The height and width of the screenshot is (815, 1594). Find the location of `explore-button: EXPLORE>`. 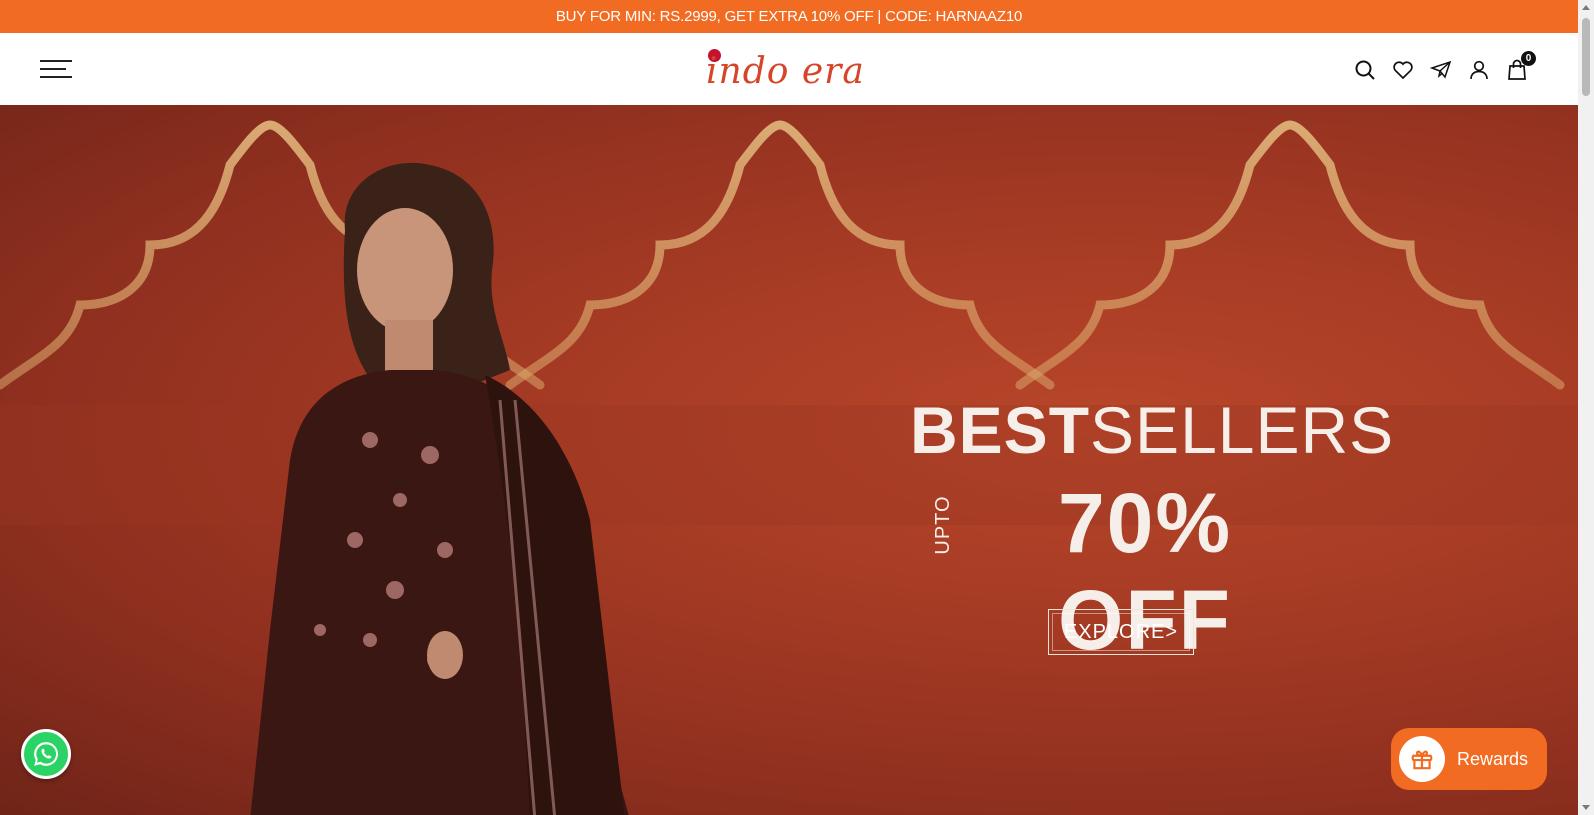

explore-button: EXPLORE> is located at coordinates (1121, 632).